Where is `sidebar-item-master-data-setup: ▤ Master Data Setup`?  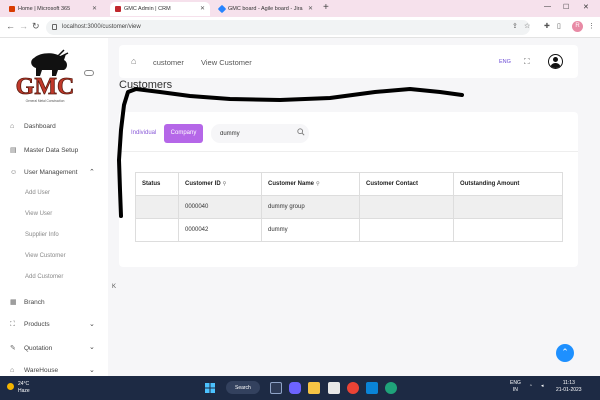 sidebar-item-master-data-setup: ▤ Master Data Setup is located at coordinates (44, 150).